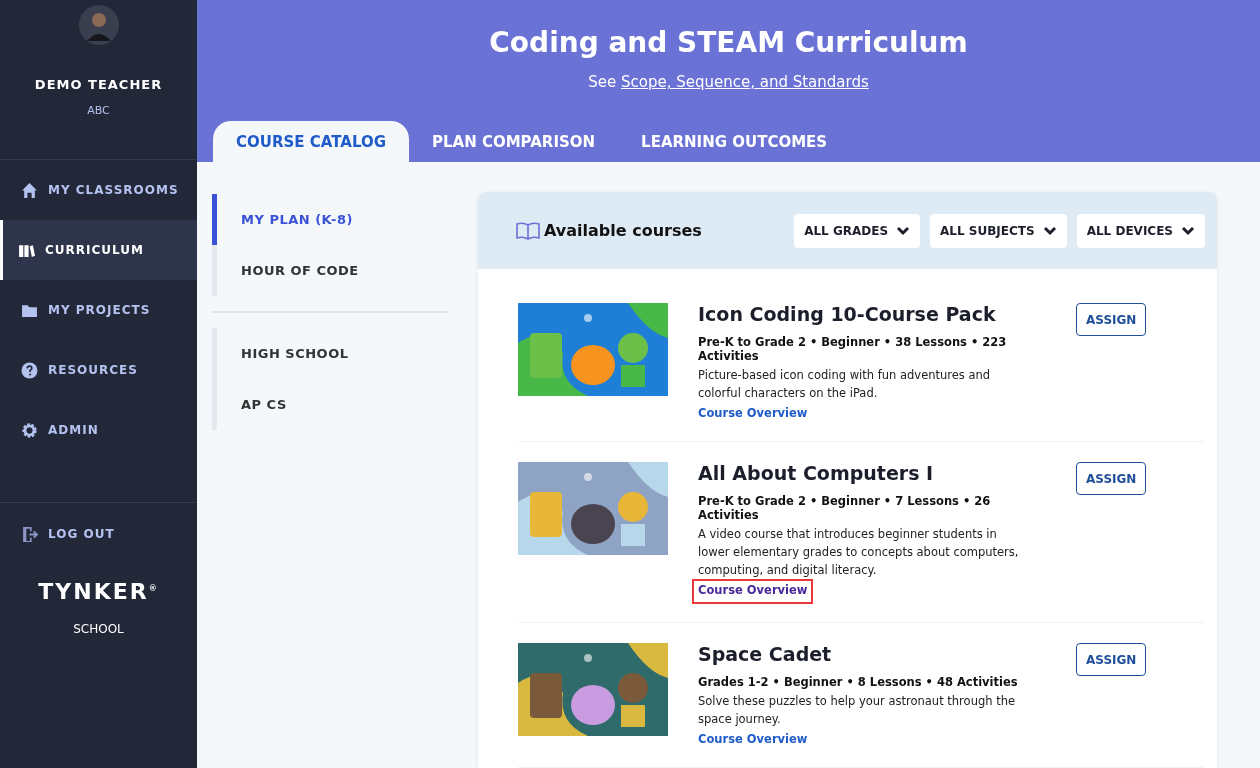  What do you see at coordinates (514, 141) in the screenshot?
I see `tab: PLAN COMPARISON` at bounding box center [514, 141].